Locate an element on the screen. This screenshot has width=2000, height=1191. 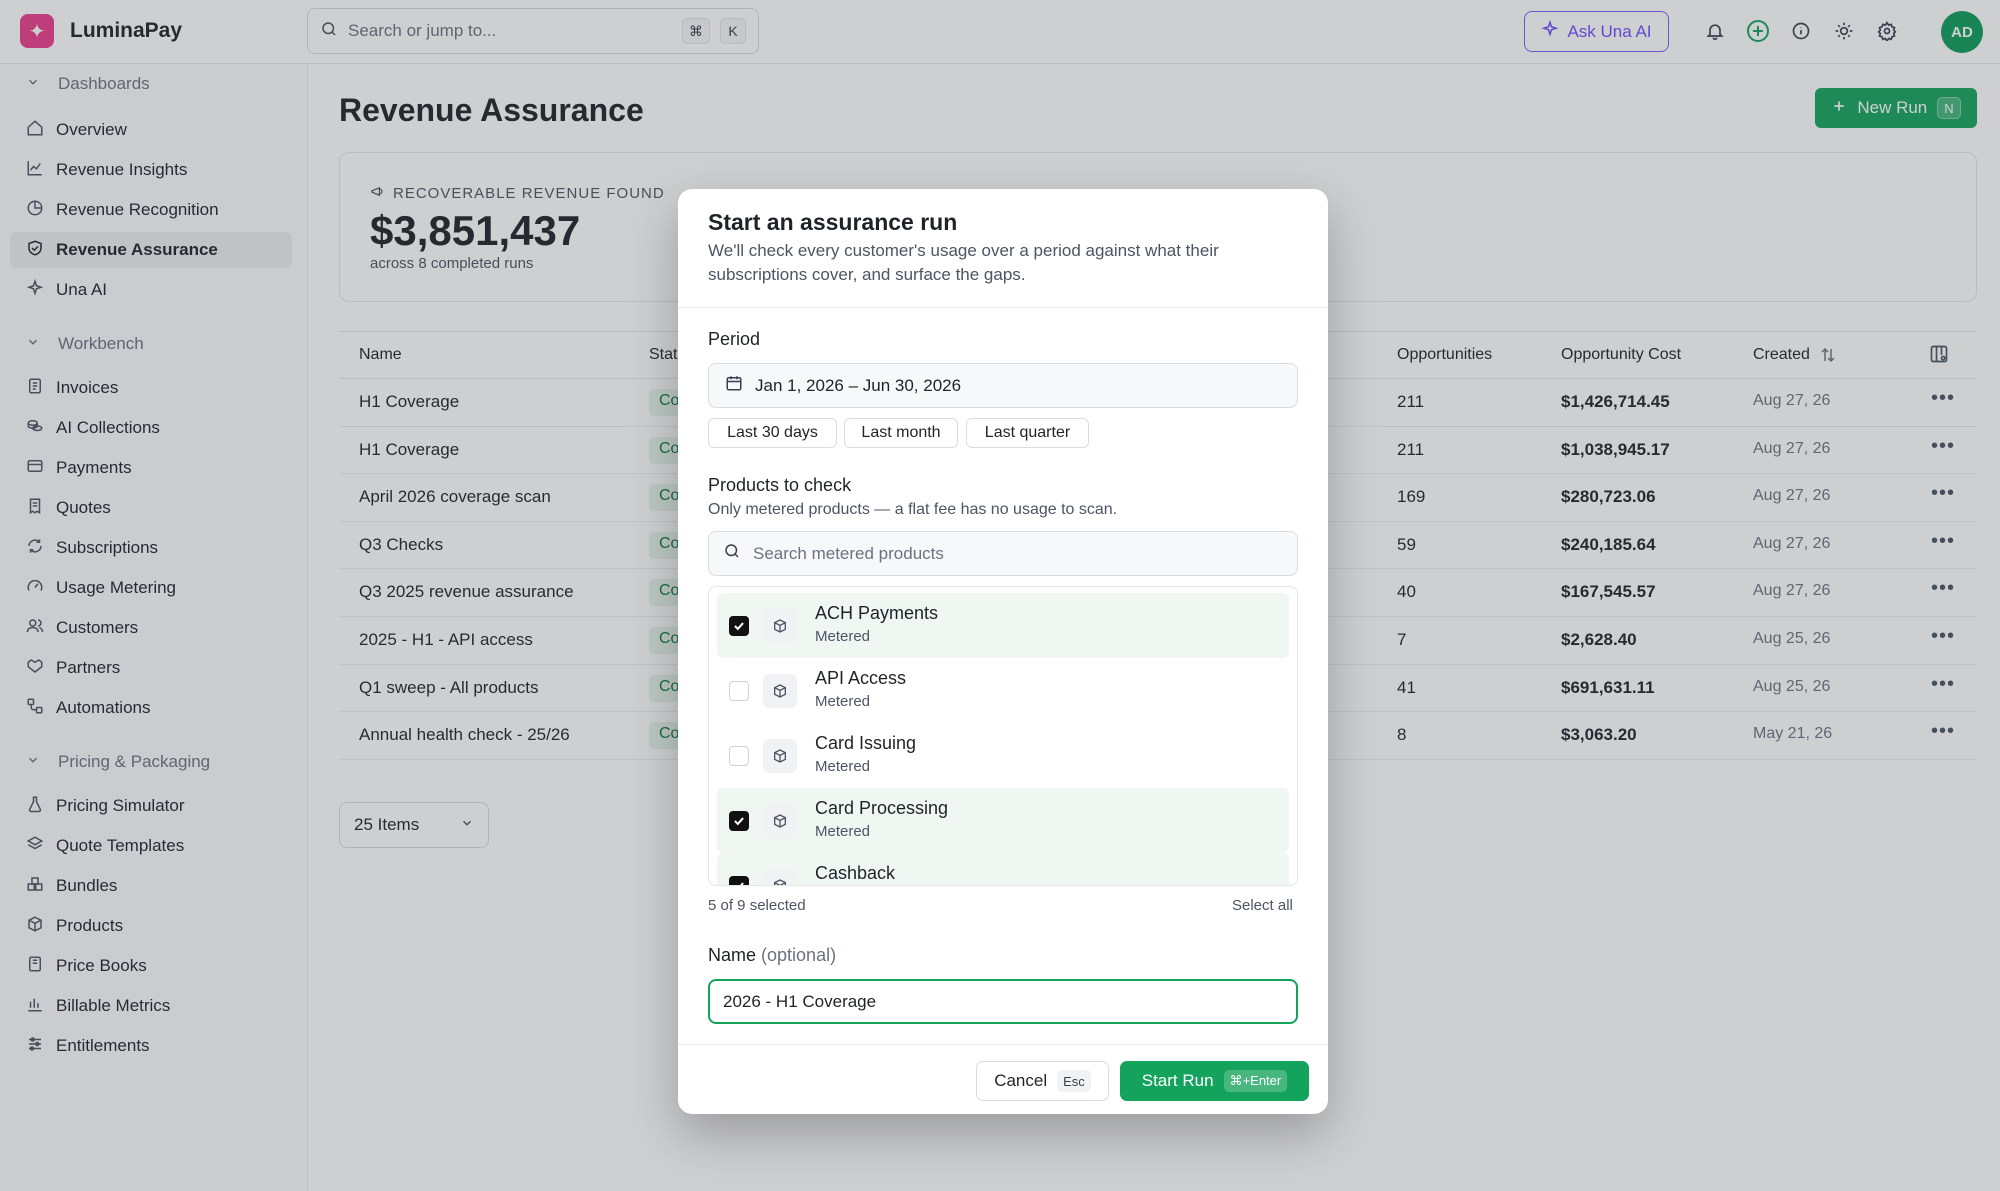
period-label: Period is located at coordinates (734, 339).